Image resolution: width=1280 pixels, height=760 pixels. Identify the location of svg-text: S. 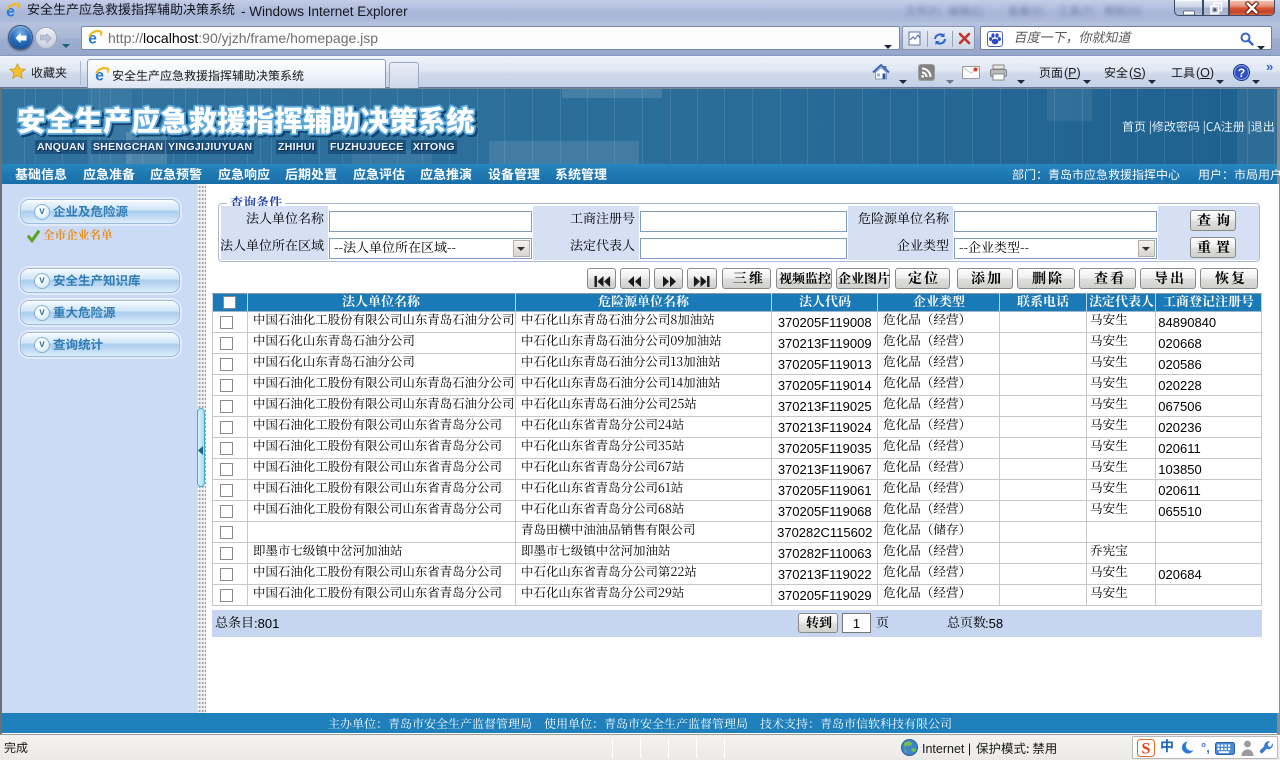
(1146, 749).